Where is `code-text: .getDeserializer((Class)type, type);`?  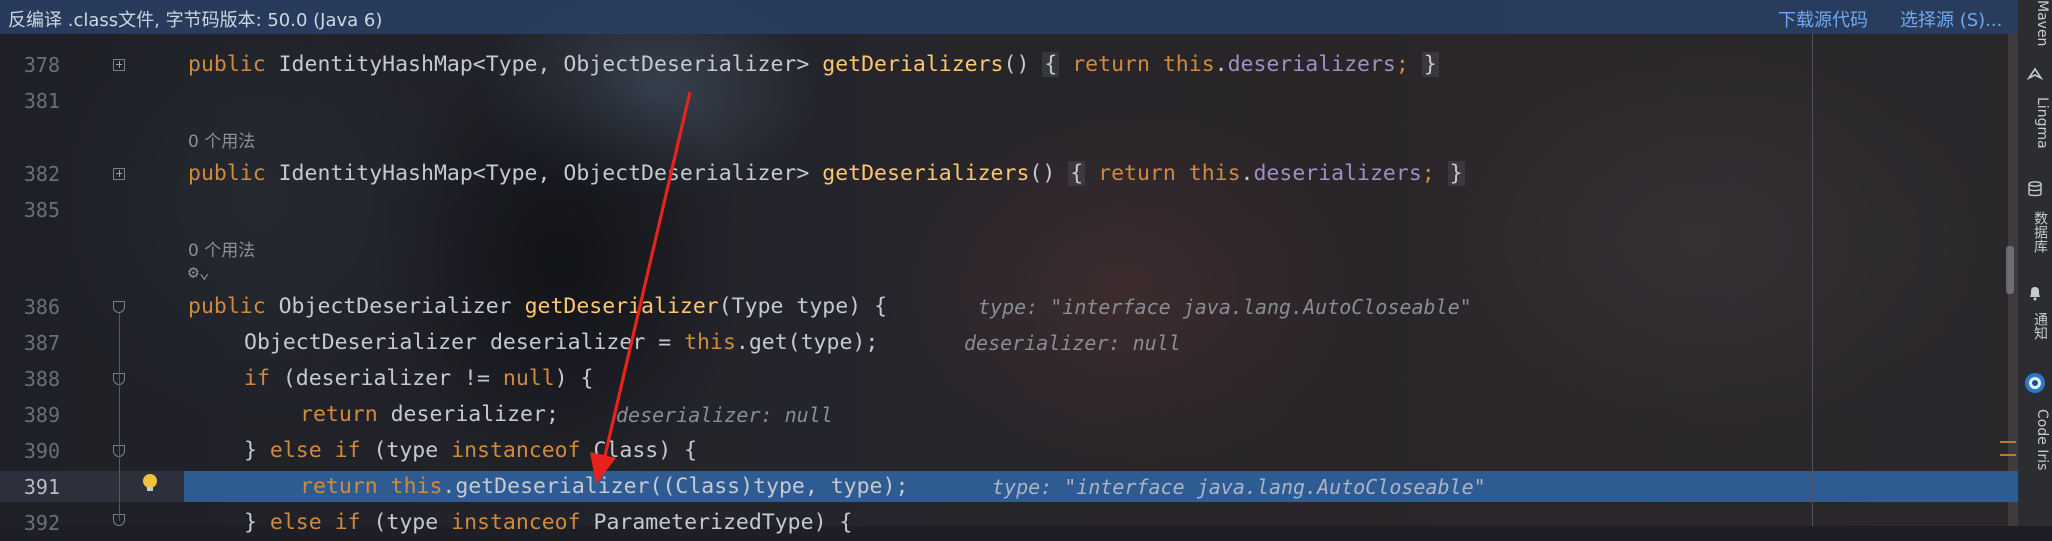 code-text: .getDeserializer((Class)type, type); is located at coordinates (675, 486).